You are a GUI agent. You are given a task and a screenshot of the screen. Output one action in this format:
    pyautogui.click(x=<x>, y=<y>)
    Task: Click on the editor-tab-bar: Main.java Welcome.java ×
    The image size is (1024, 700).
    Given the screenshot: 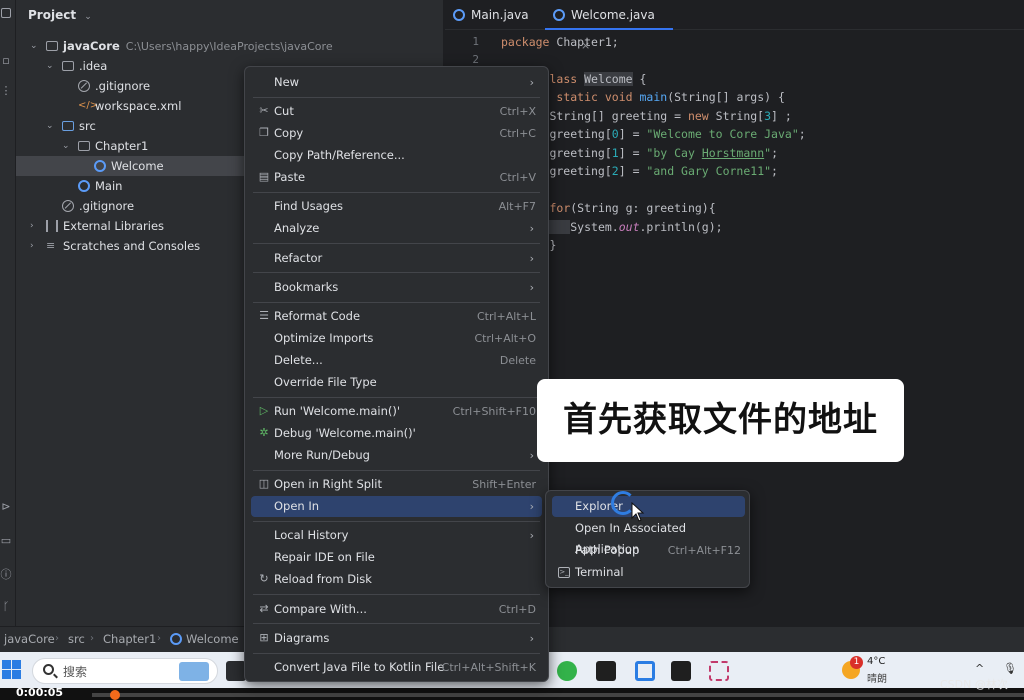 What is the action you would take?
    pyautogui.click(x=734, y=26)
    